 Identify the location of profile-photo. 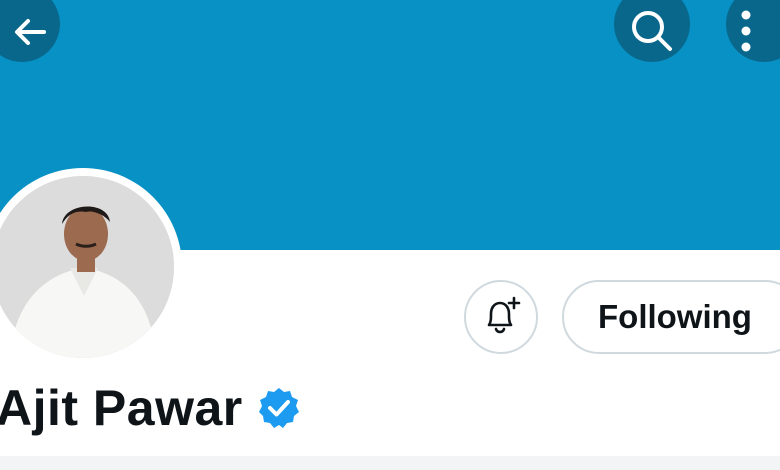
(87, 267).